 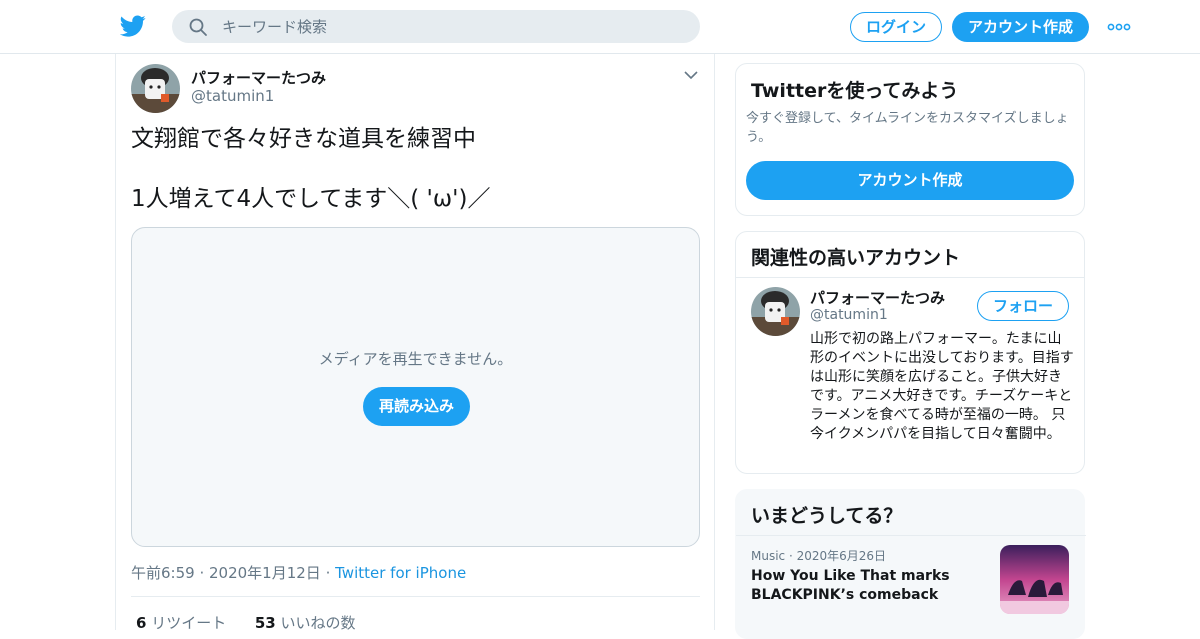 I want to click on author-handle: @tatumin1, so click(x=232, y=96).